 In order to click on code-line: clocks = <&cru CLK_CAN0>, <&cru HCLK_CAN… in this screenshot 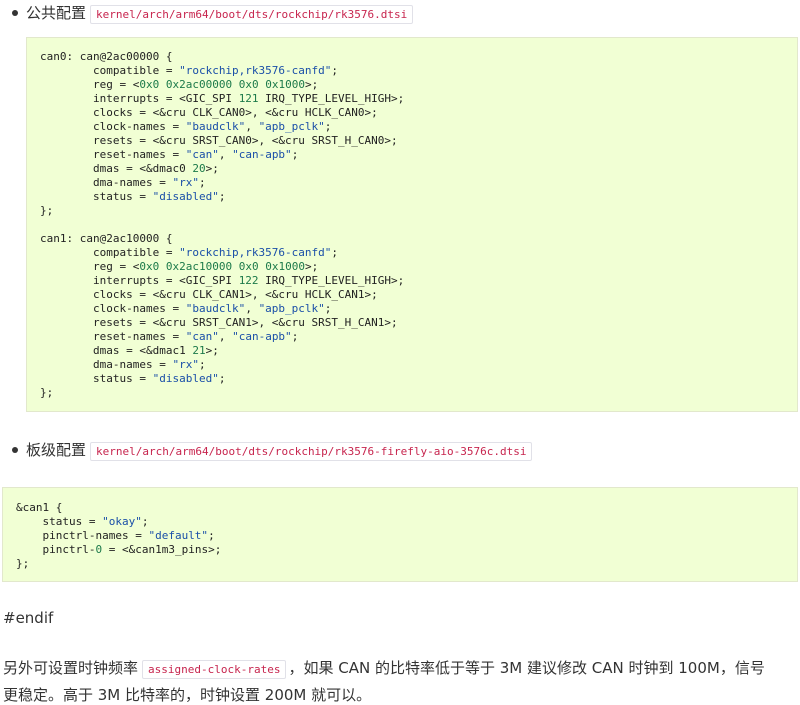, I will do `click(209, 112)`.